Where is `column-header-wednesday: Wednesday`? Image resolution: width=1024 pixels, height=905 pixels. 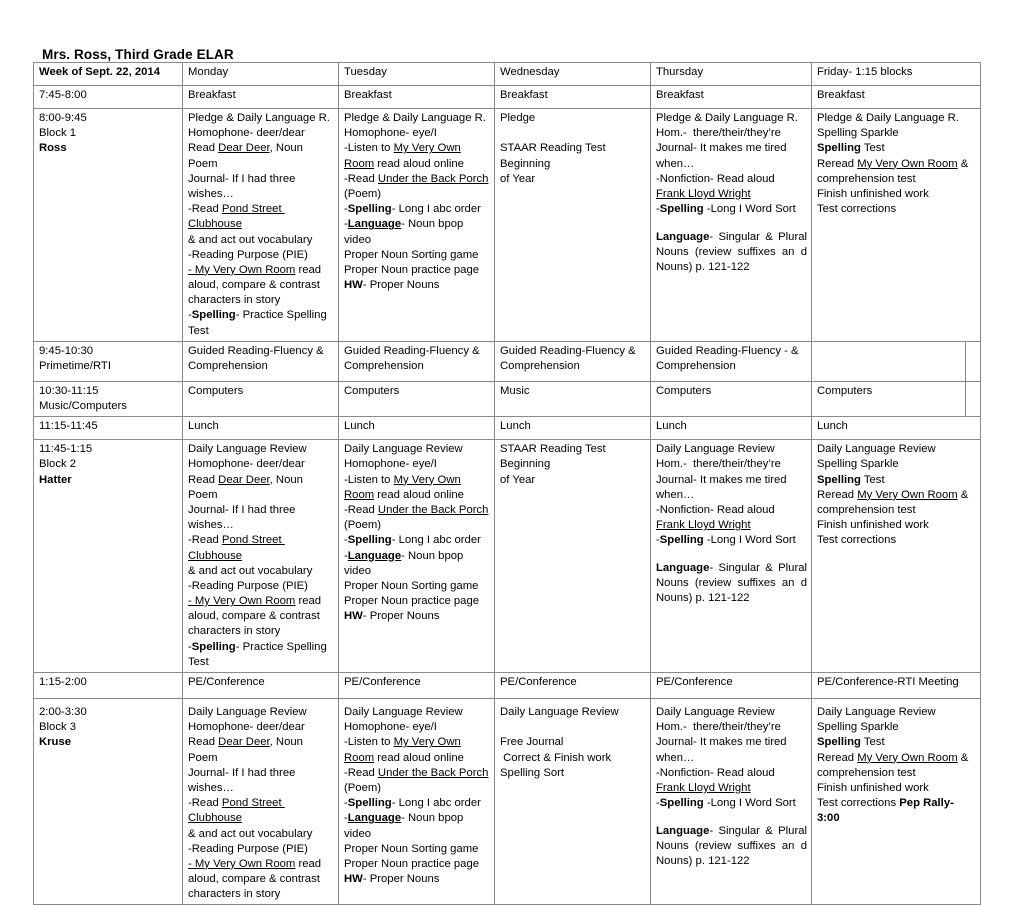
column-header-wednesday: Wednesday is located at coordinates (572, 74).